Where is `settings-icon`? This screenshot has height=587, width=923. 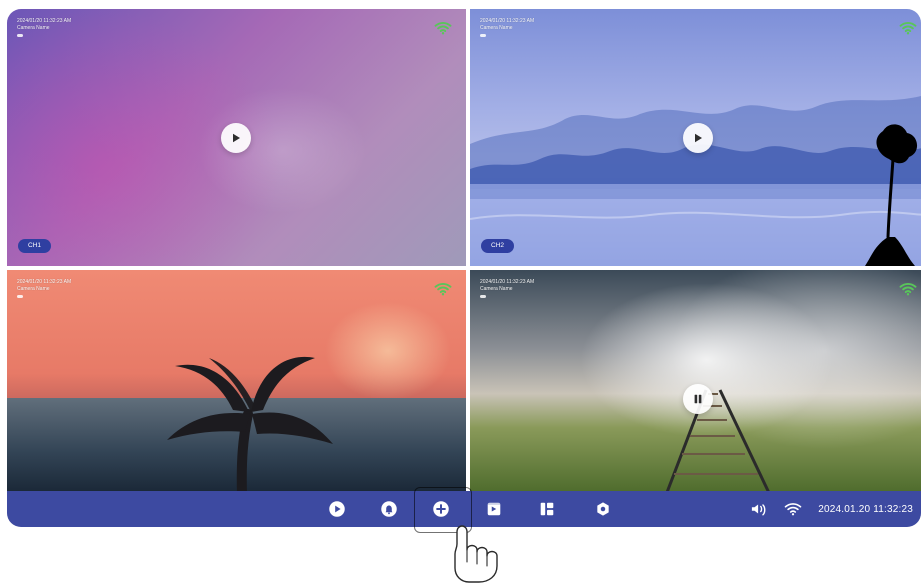
settings-icon is located at coordinates (603, 509).